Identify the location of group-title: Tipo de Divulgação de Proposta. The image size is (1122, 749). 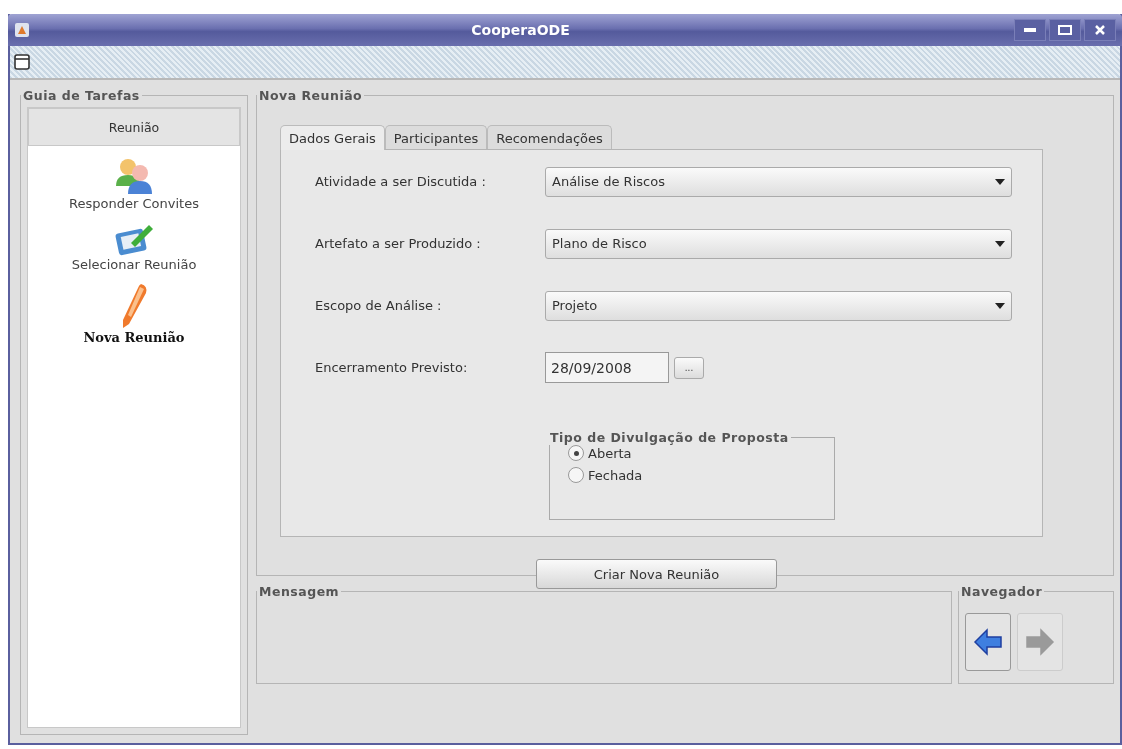
(669, 437).